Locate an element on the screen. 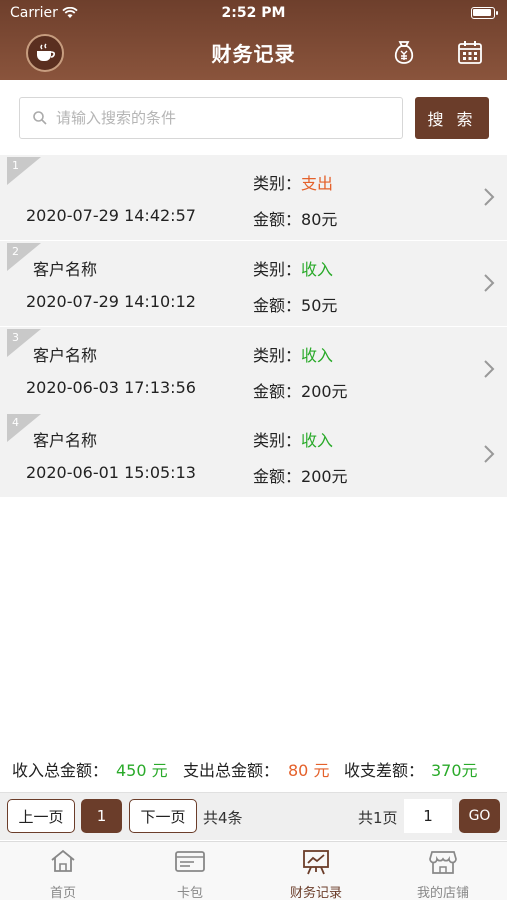 The height and width of the screenshot is (900, 507). difference-label: 收支差额： is located at coordinates (384, 770).